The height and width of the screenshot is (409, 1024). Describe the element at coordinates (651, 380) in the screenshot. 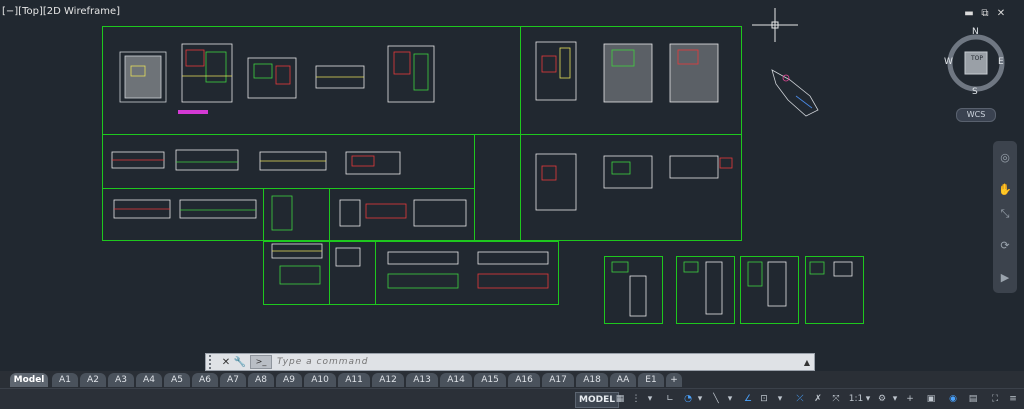

I see `tab-e1: E1` at that location.